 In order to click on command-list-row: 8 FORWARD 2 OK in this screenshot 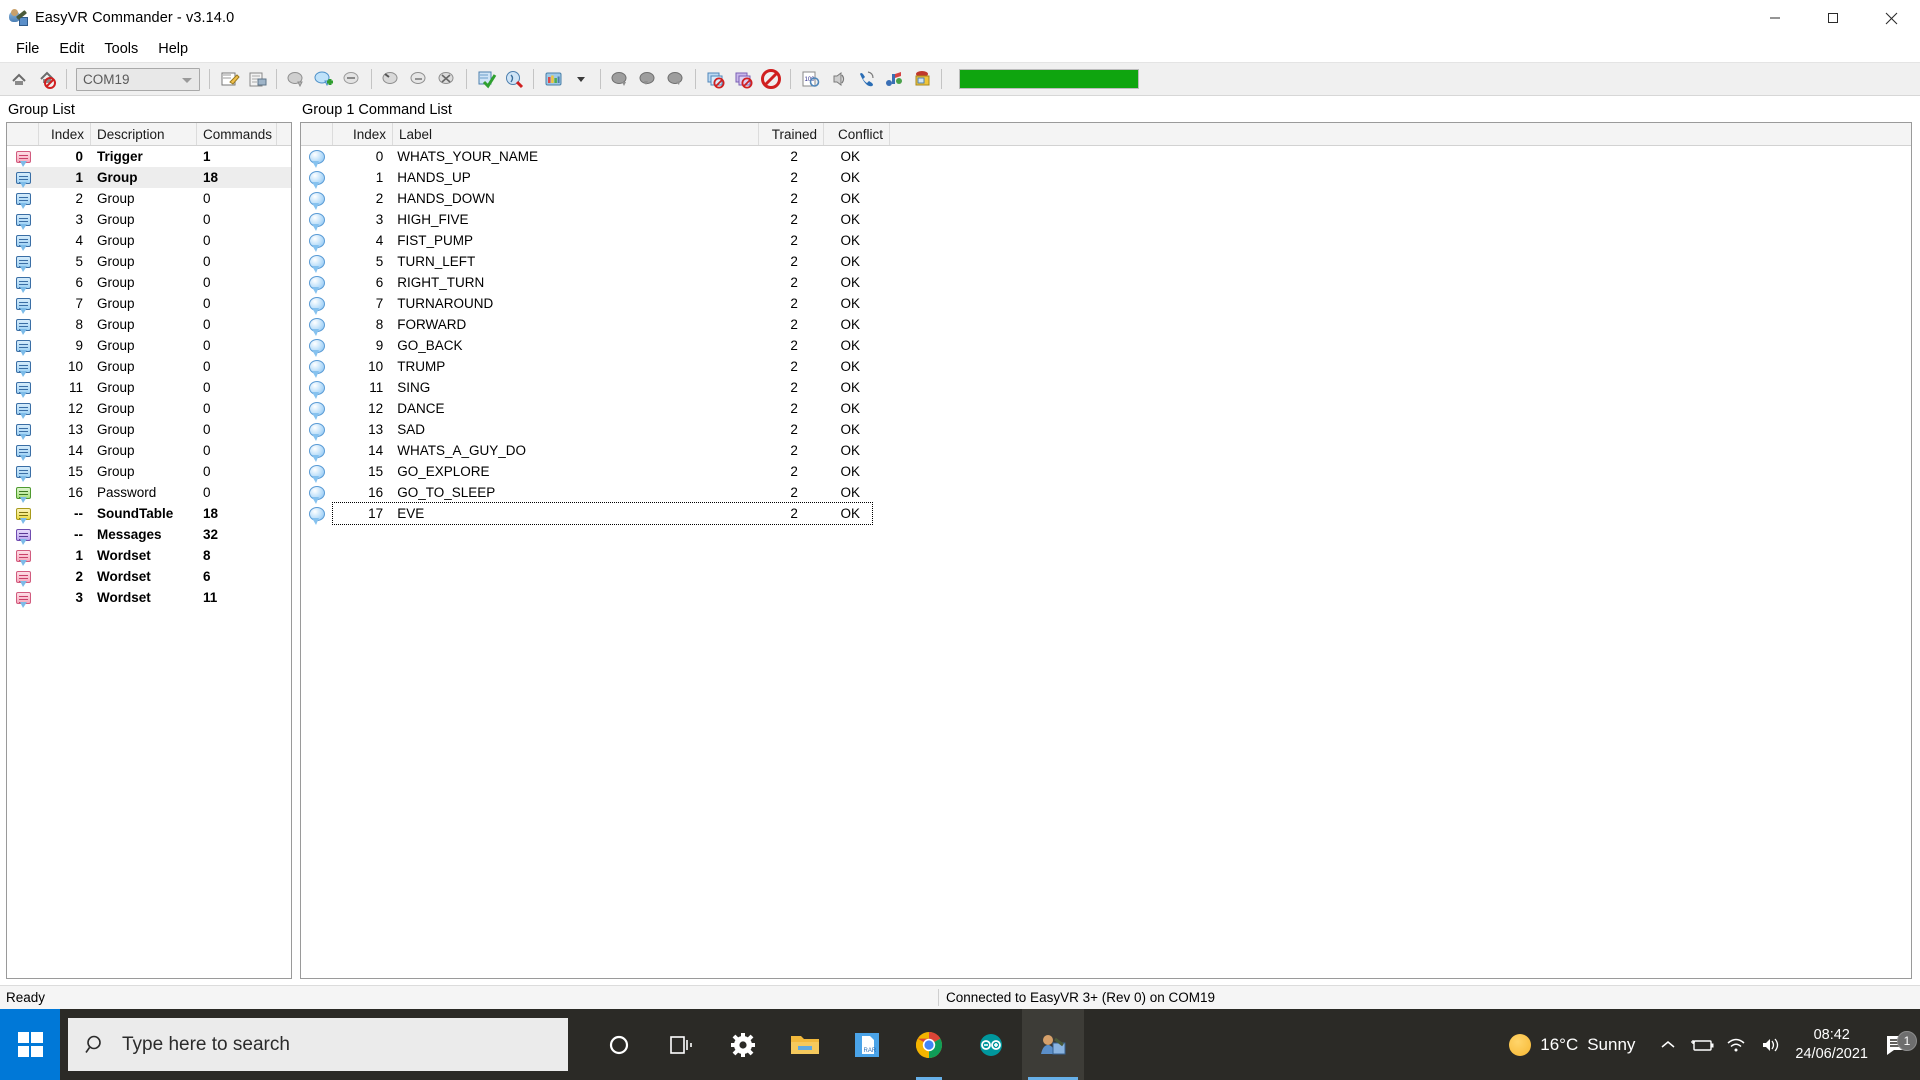, I will do `click(1106, 325)`.